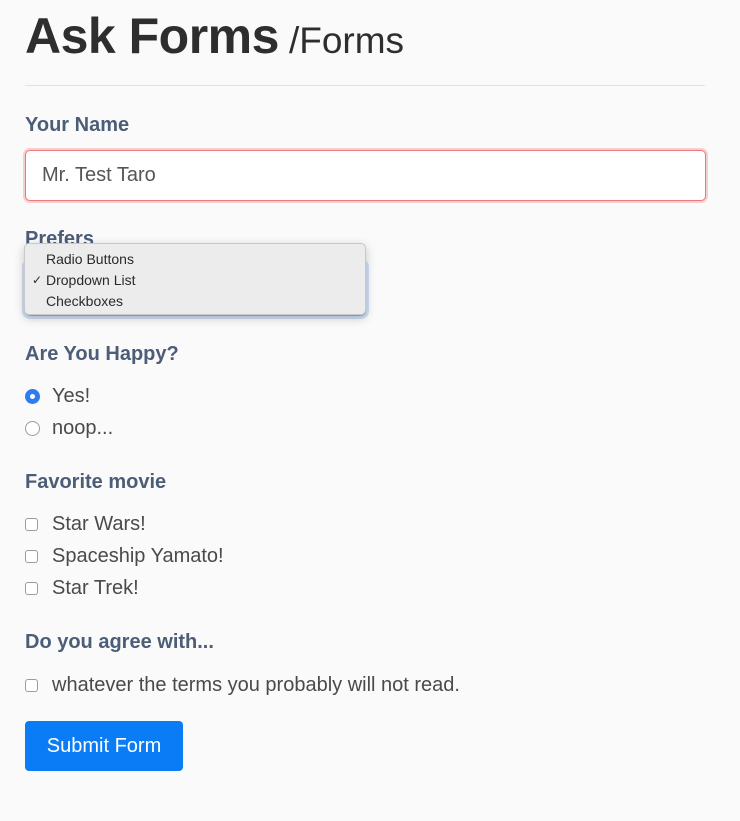 This screenshot has height=821, width=740. Describe the element at coordinates (32, 428) in the screenshot. I see `radio-button` at that location.